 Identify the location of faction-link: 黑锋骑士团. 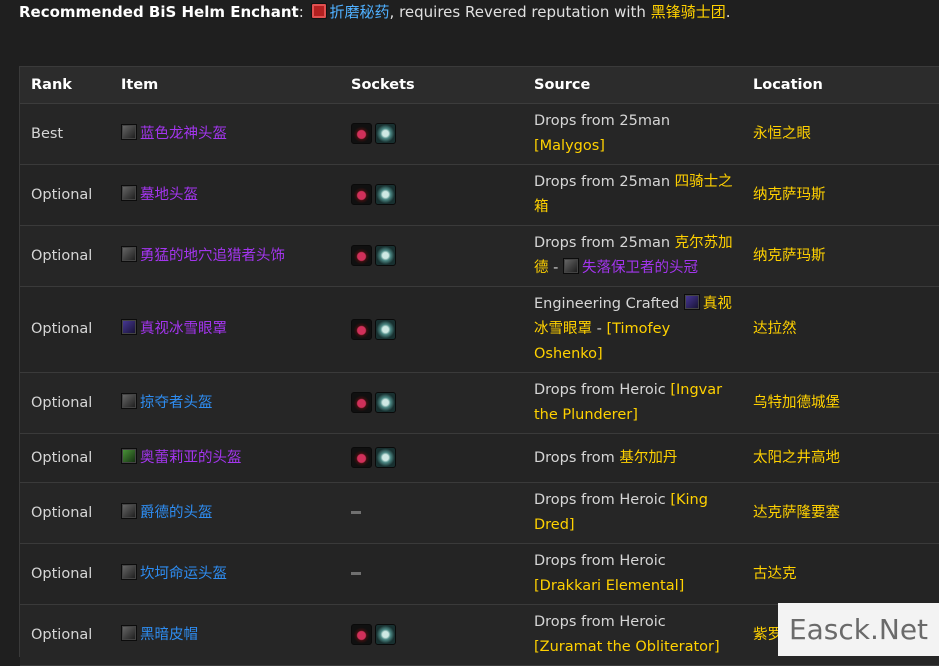
(688, 12).